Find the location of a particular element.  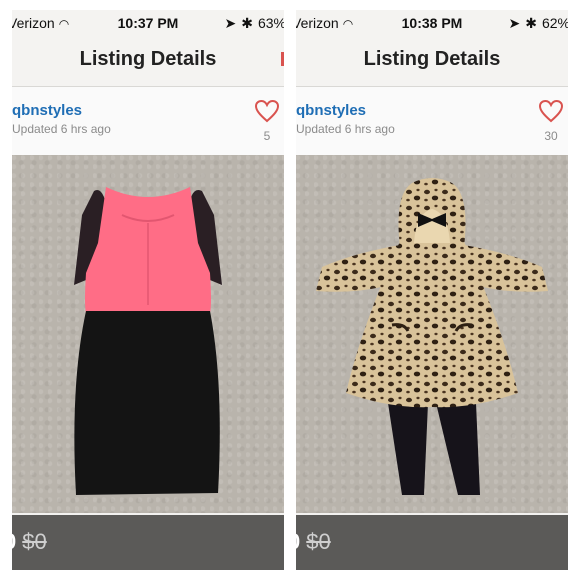

like-count: 5 is located at coordinates (267, 136).